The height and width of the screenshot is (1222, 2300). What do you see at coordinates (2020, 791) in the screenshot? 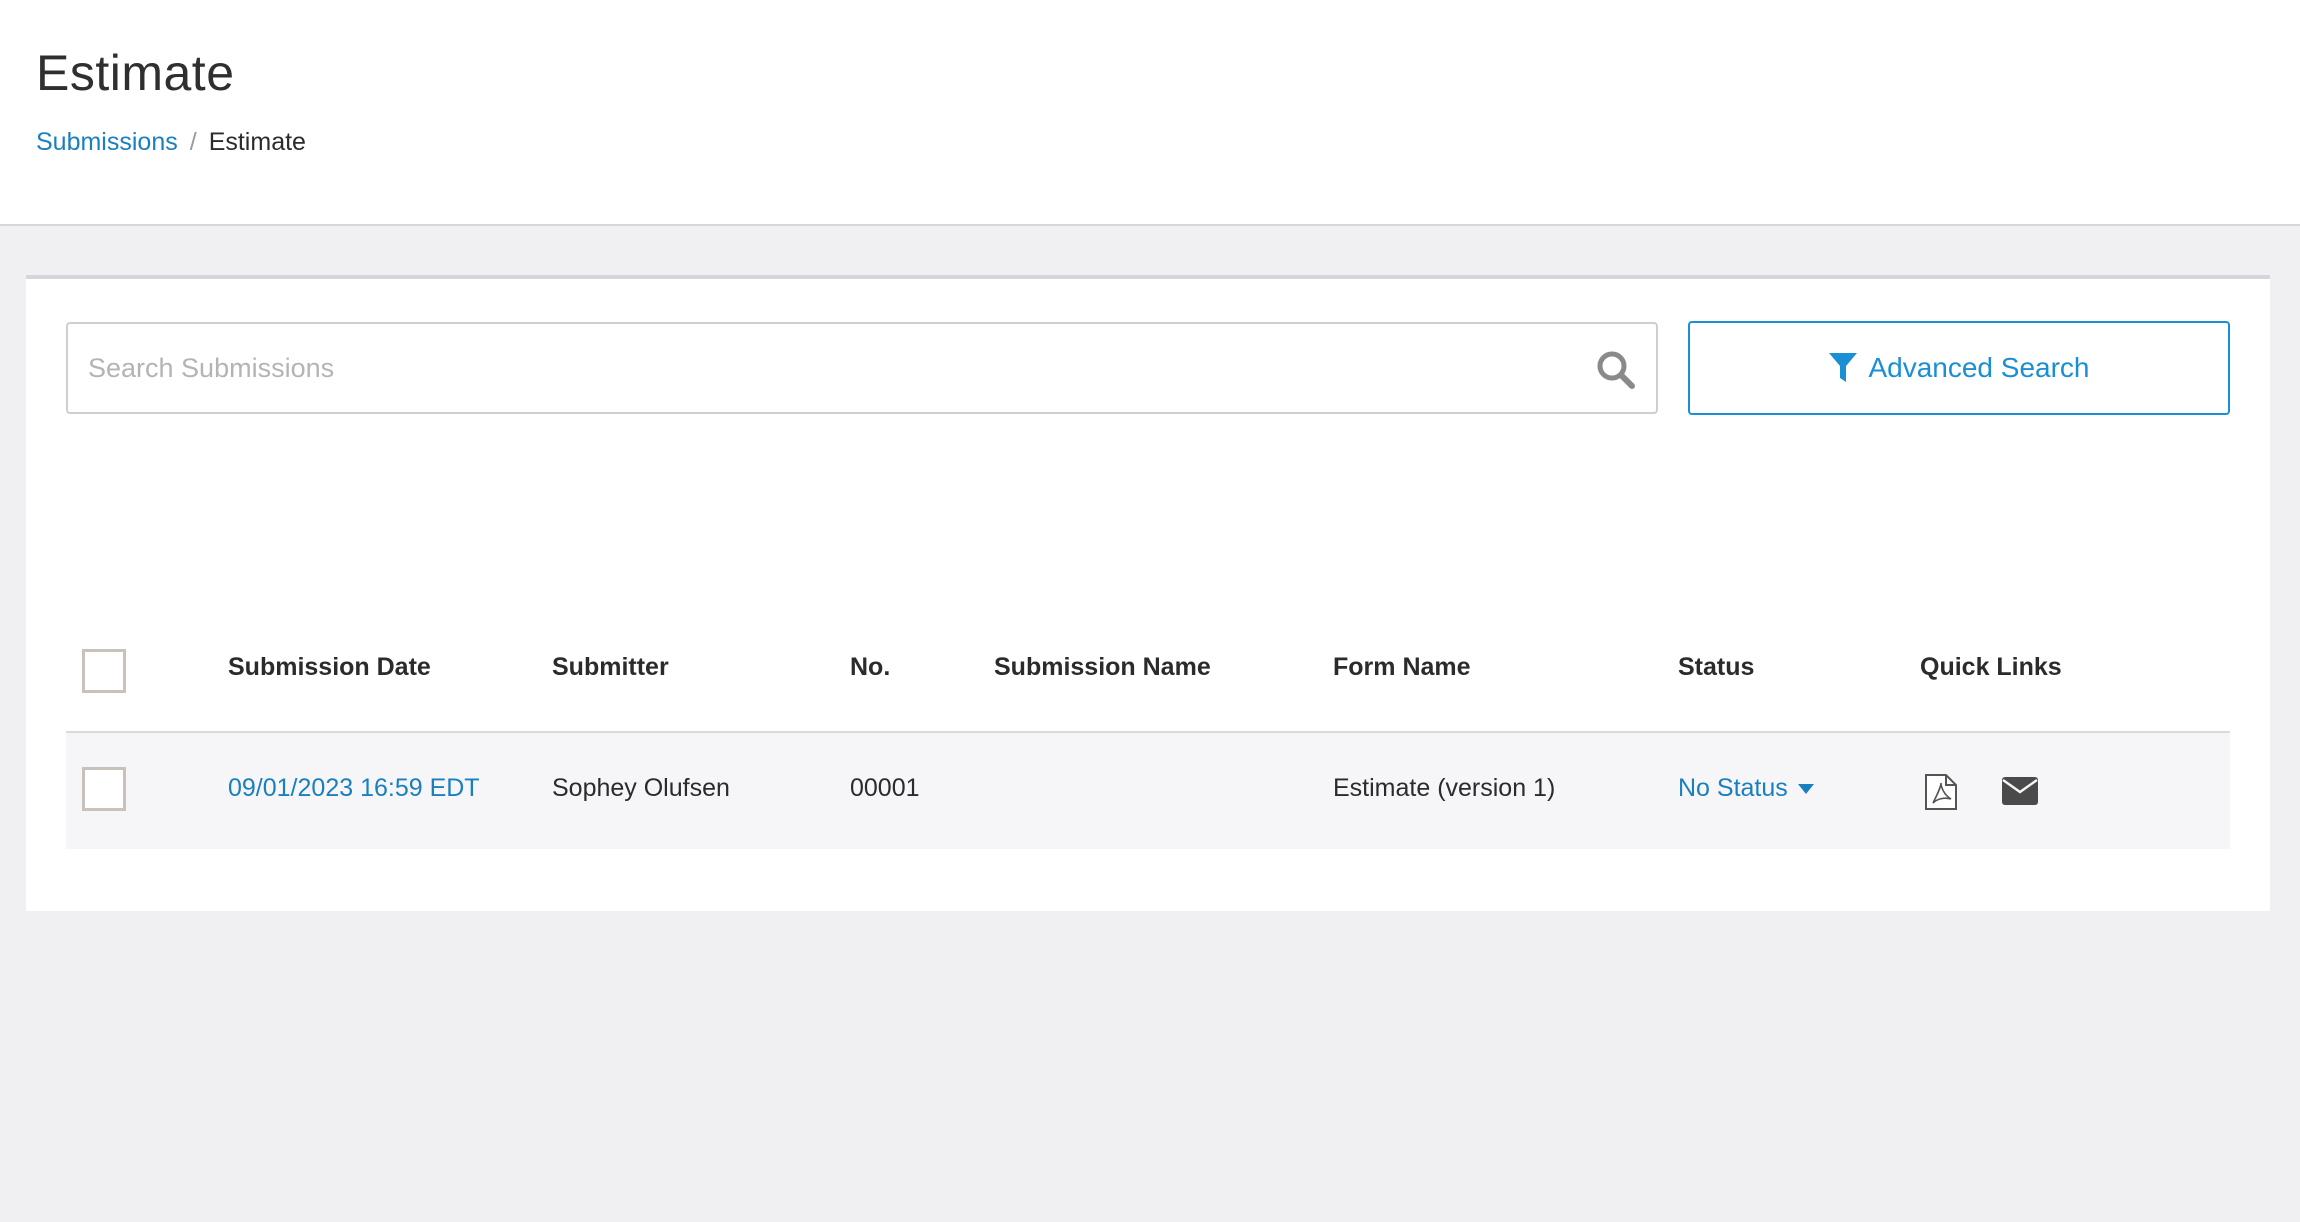
I see `mail-icon` at bounding box center [2020, 791].